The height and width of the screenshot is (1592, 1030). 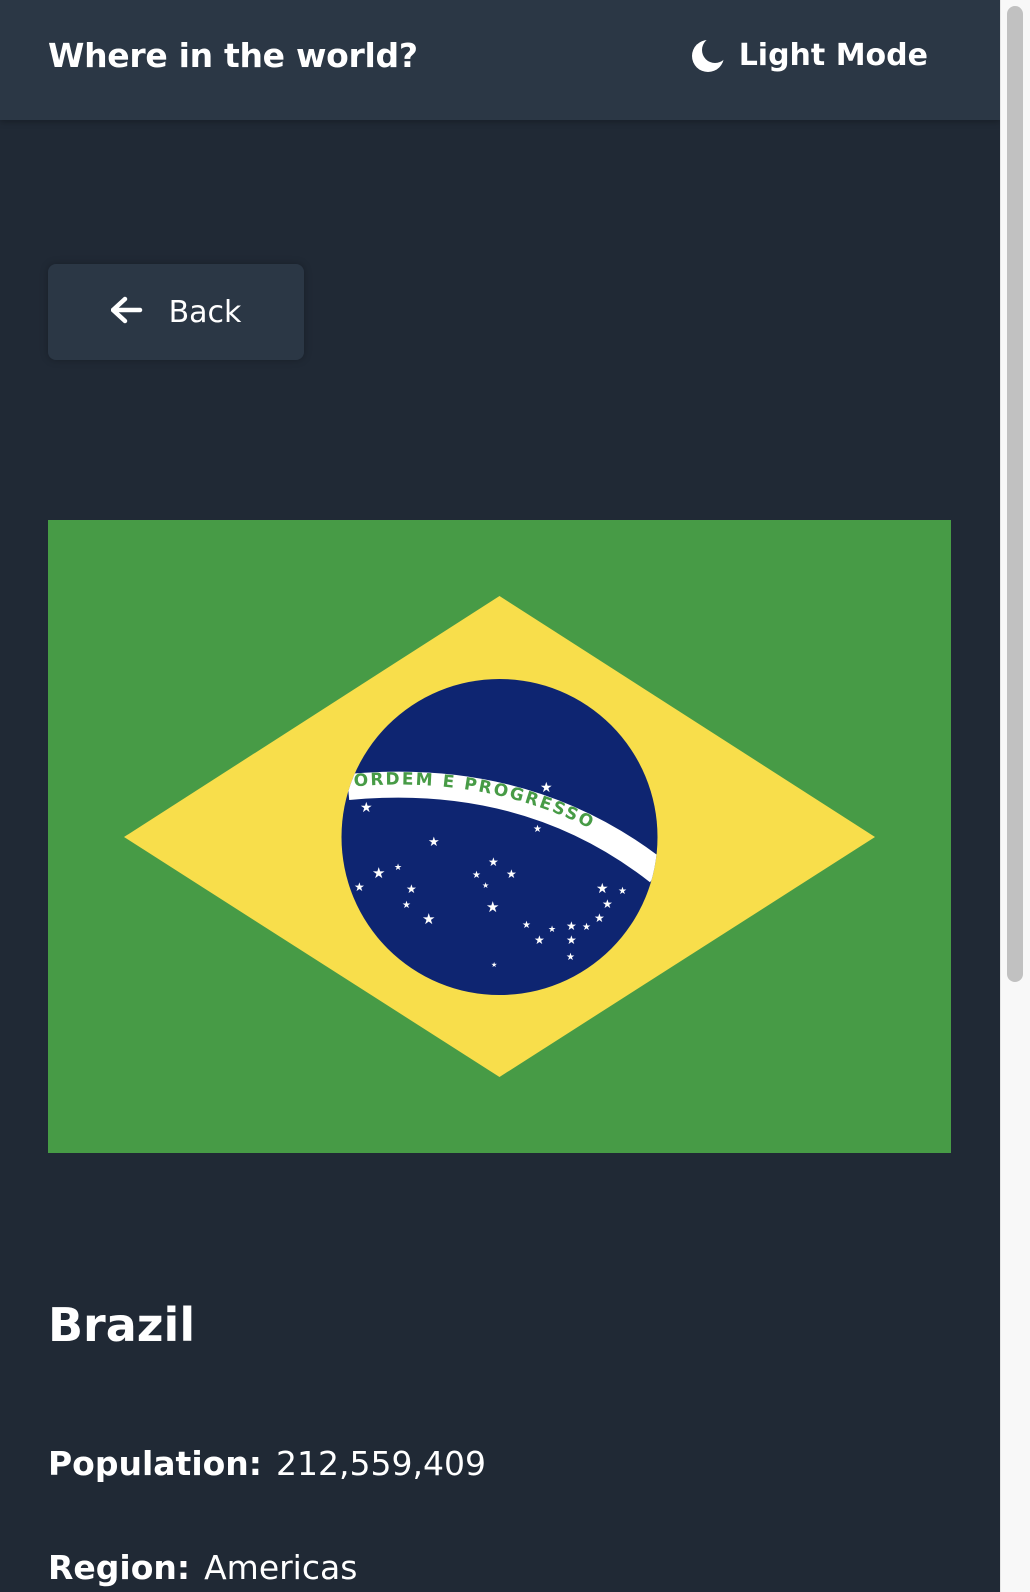 What do you see at coordinates (205, 312) in the screenshot?
I see `back-label: Back` at bounding box center [205, 312].